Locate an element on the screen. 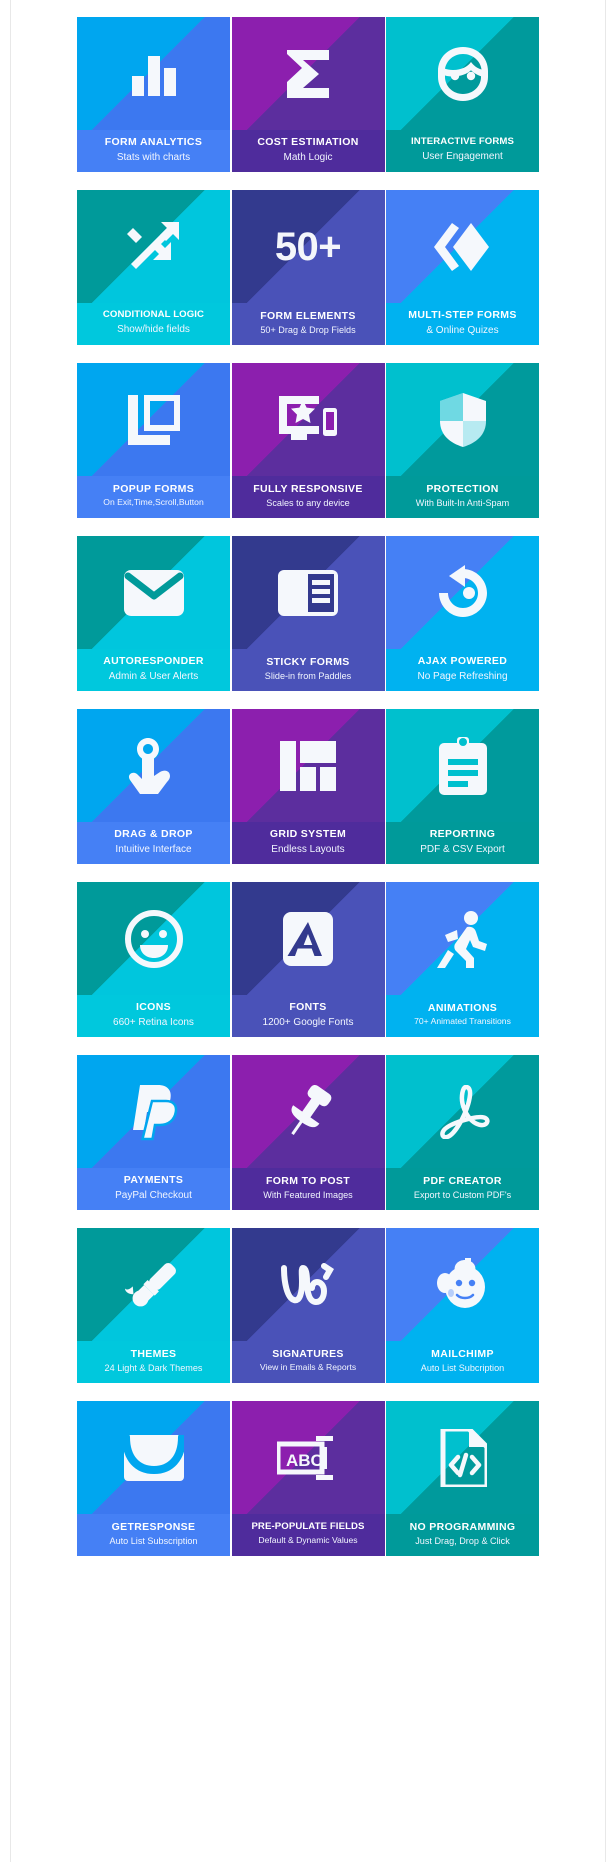  sigma-icon is located at coordinates (308, 73).